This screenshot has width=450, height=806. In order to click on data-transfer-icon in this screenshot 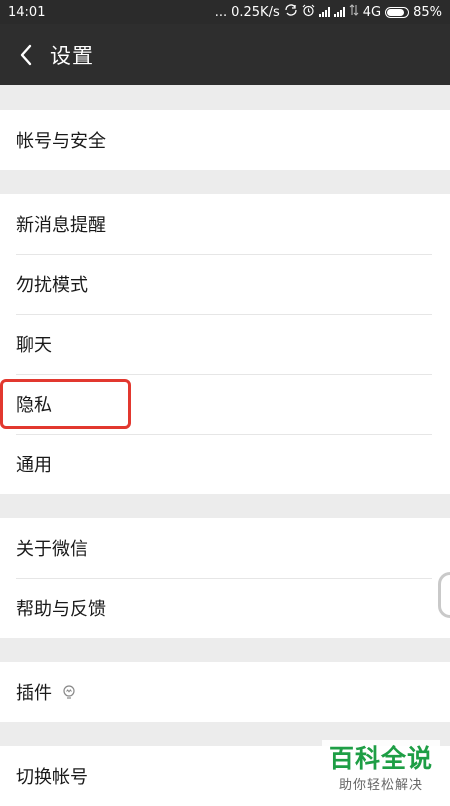, I will do `click(354, 12)`.